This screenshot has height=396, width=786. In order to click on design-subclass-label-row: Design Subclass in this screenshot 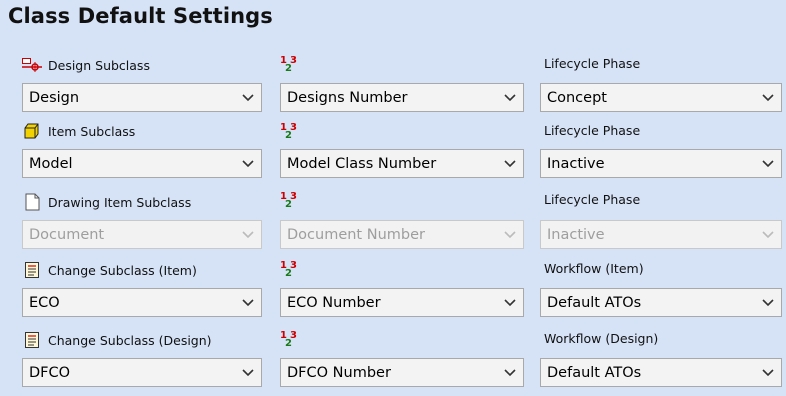, I will do `click(86, 65)`.